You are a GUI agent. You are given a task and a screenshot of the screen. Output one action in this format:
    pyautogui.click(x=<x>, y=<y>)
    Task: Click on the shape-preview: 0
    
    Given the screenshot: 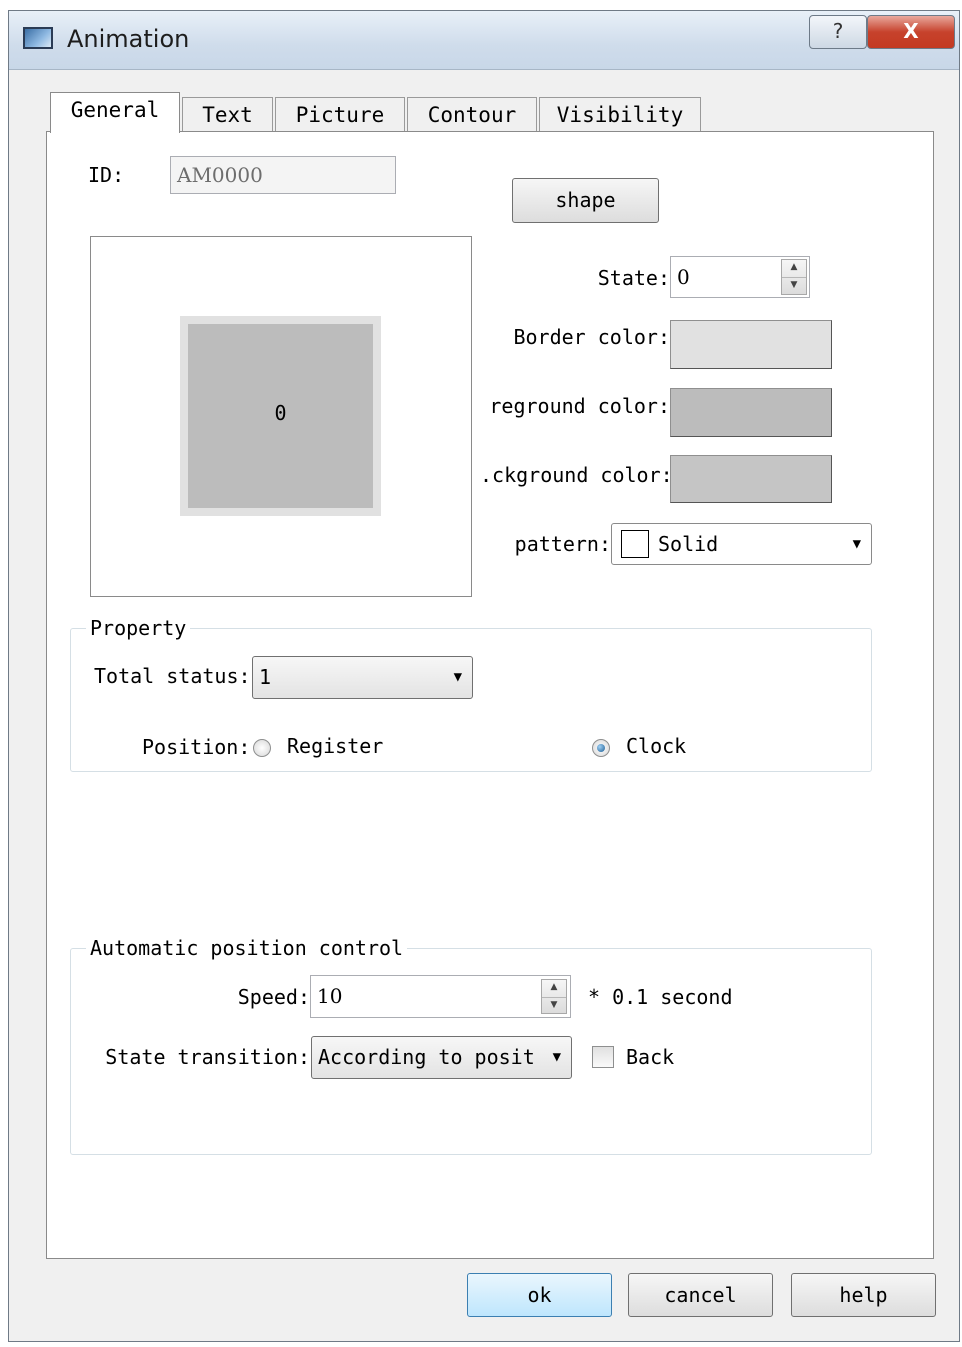 What is the action you would take?
    pyautogui.click(x=281, y=416)
    